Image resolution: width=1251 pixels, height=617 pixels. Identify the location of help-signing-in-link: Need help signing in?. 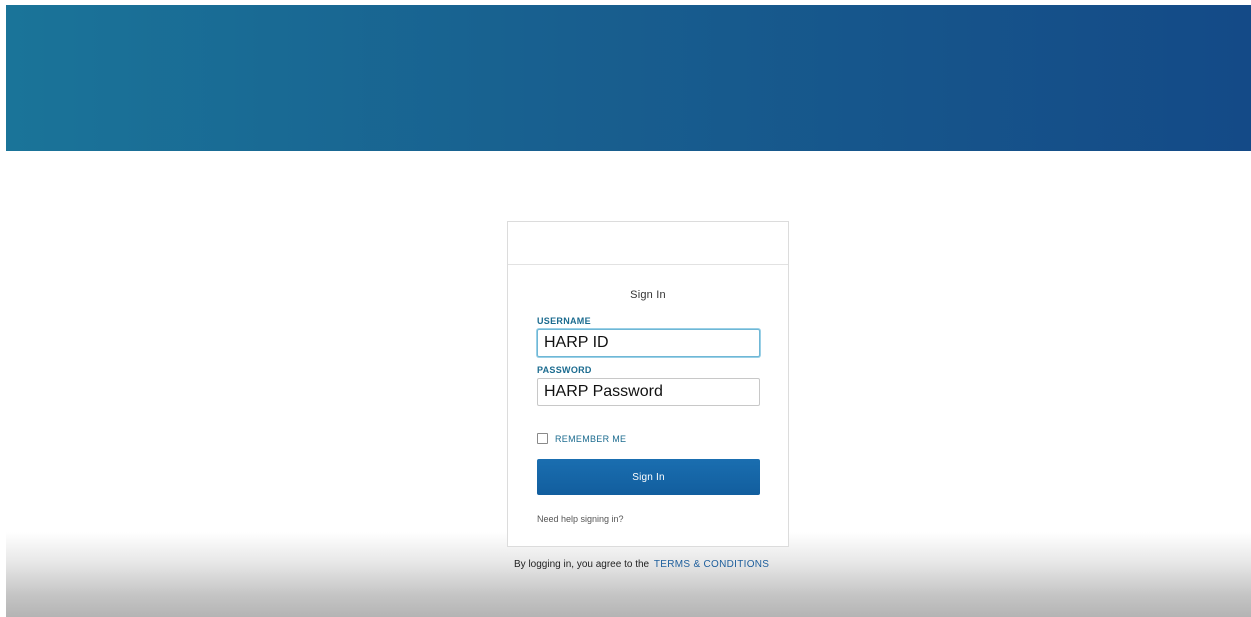
(648, 519).